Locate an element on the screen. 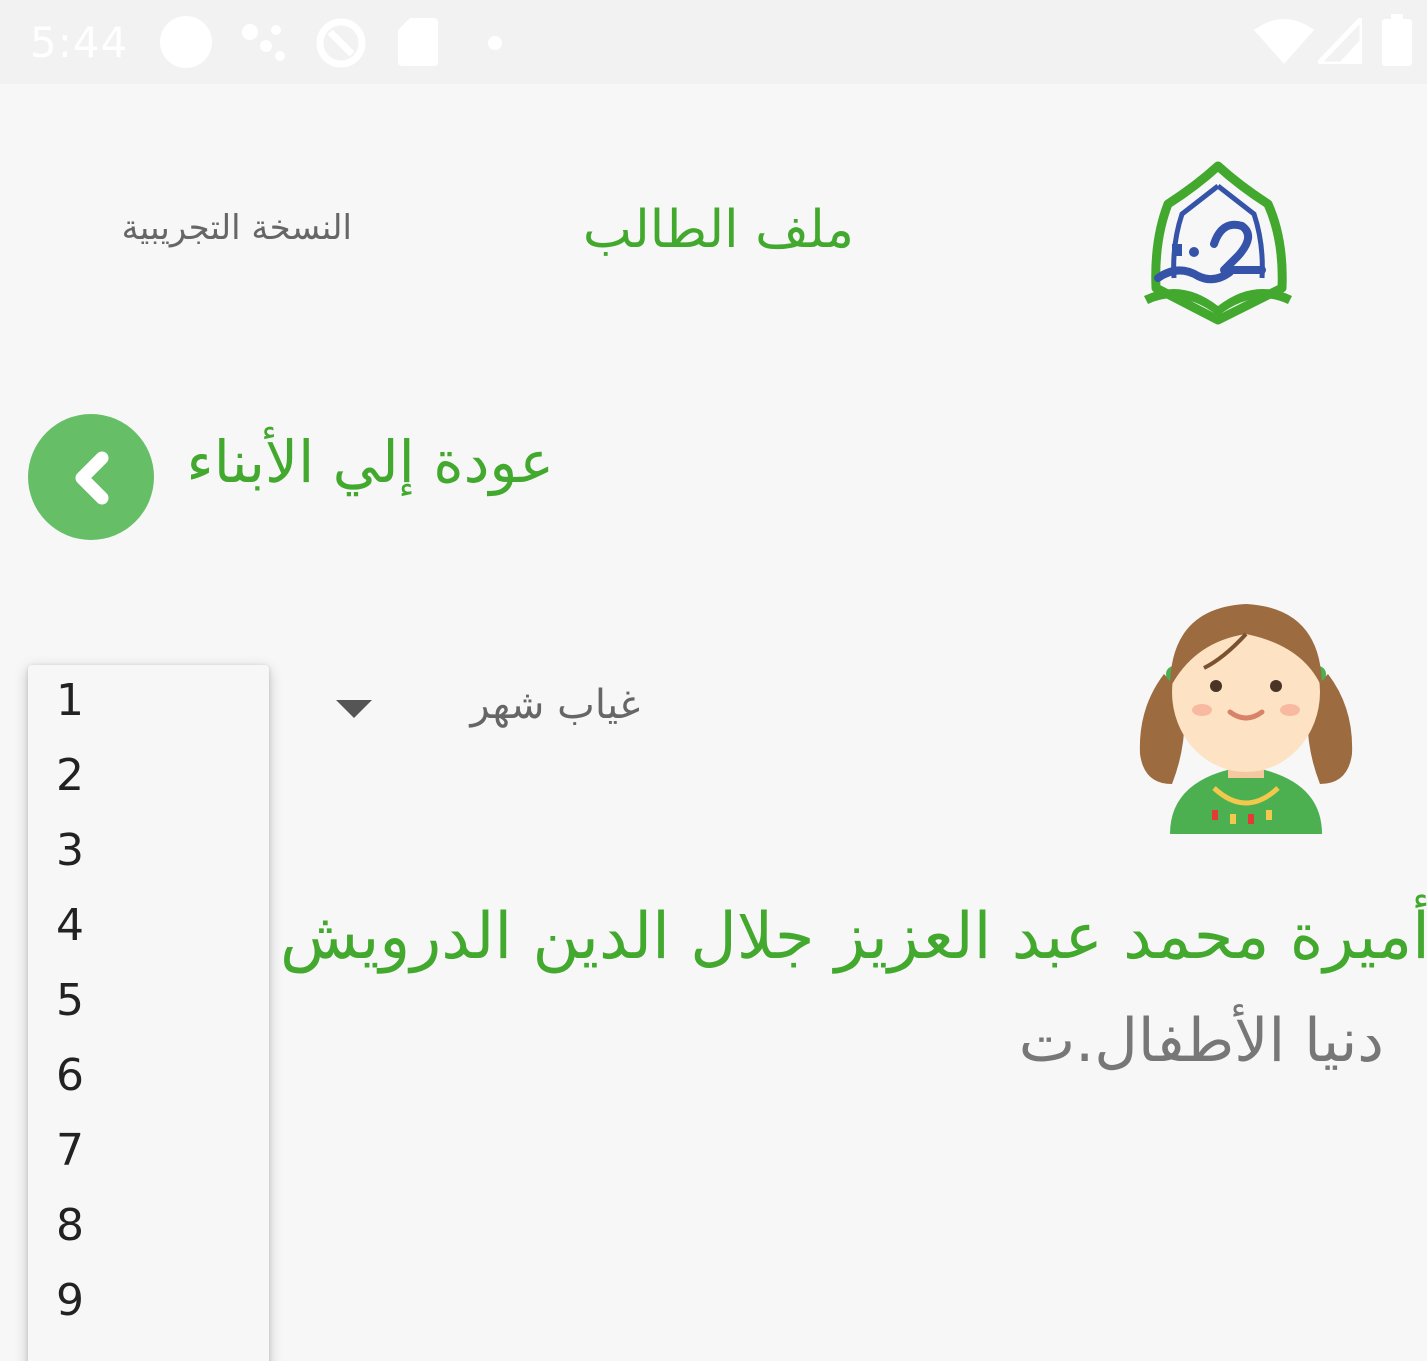 This screenshot has width=1427, height=1361. sd-card-icon is located at coordinates (418, 42).